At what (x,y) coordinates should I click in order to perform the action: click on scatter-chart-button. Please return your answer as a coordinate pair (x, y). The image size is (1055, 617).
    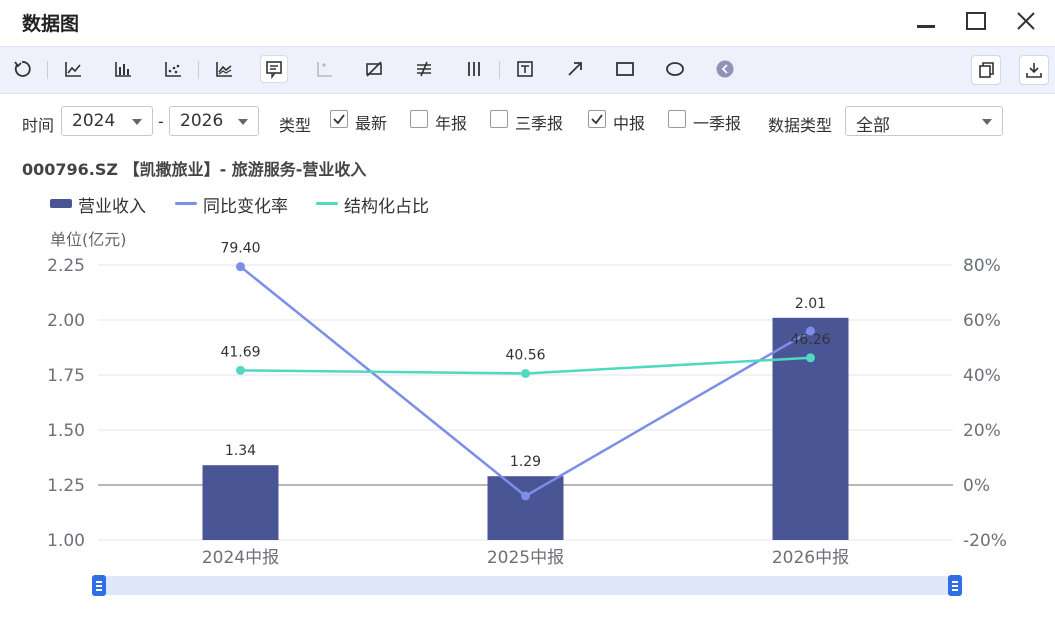
    Looking at the image, I should click on (173, 69).